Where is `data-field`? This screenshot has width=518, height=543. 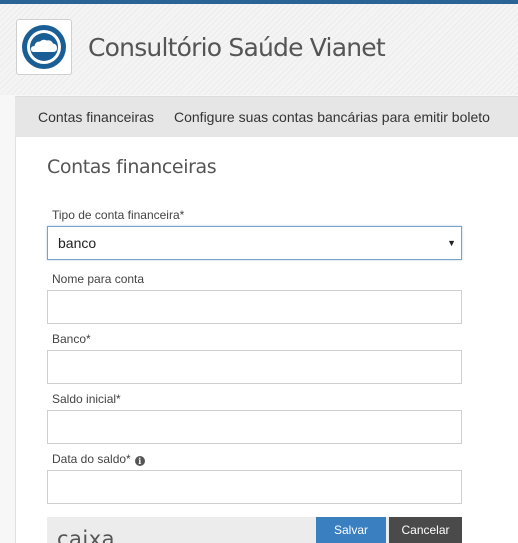 data-field is located at coordinates (254, 487).